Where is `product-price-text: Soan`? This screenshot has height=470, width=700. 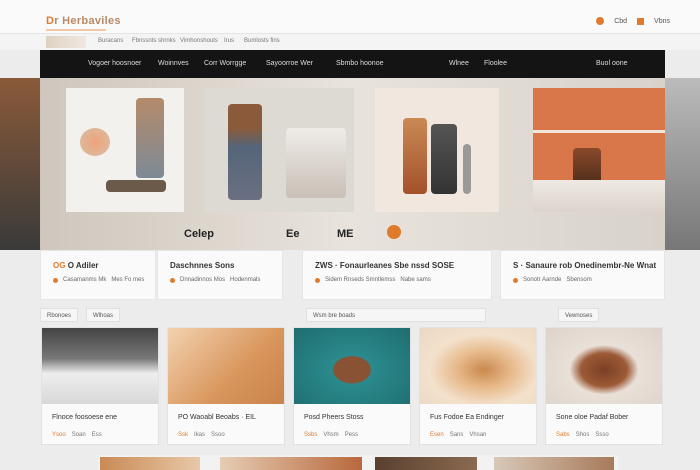 product-price-text: Soan is located at coordinates (78, 435).